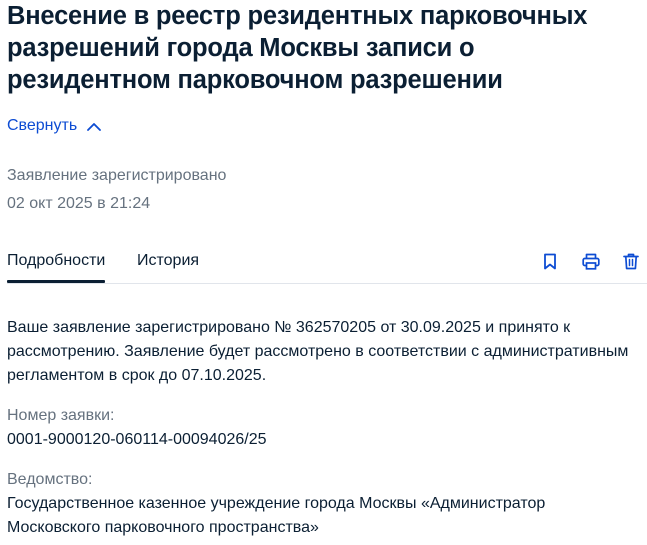  I want to click on tab-history: История, so click(168, 261).